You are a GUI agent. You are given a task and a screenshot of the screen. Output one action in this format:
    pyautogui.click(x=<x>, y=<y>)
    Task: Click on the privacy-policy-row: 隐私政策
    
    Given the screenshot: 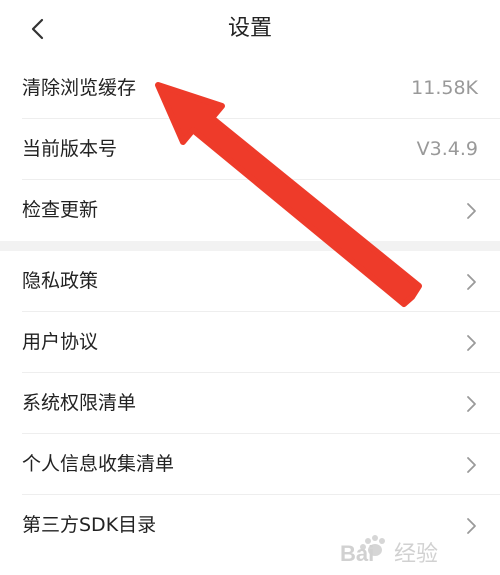 What is the action you would take?
    pyautogui.click(x=250, y=281)
    